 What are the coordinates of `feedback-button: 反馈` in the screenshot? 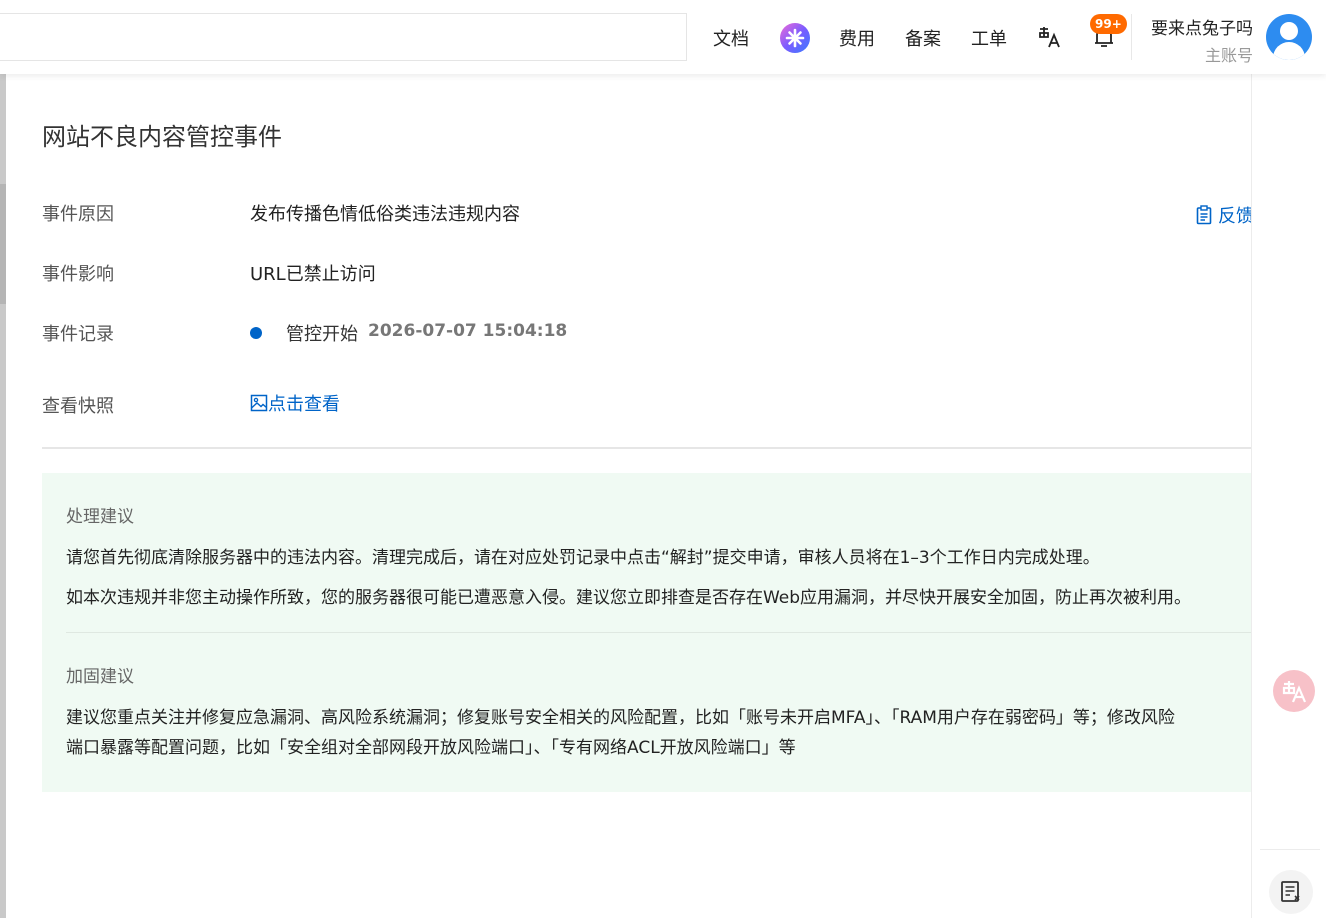 It's located at (1223, 215).